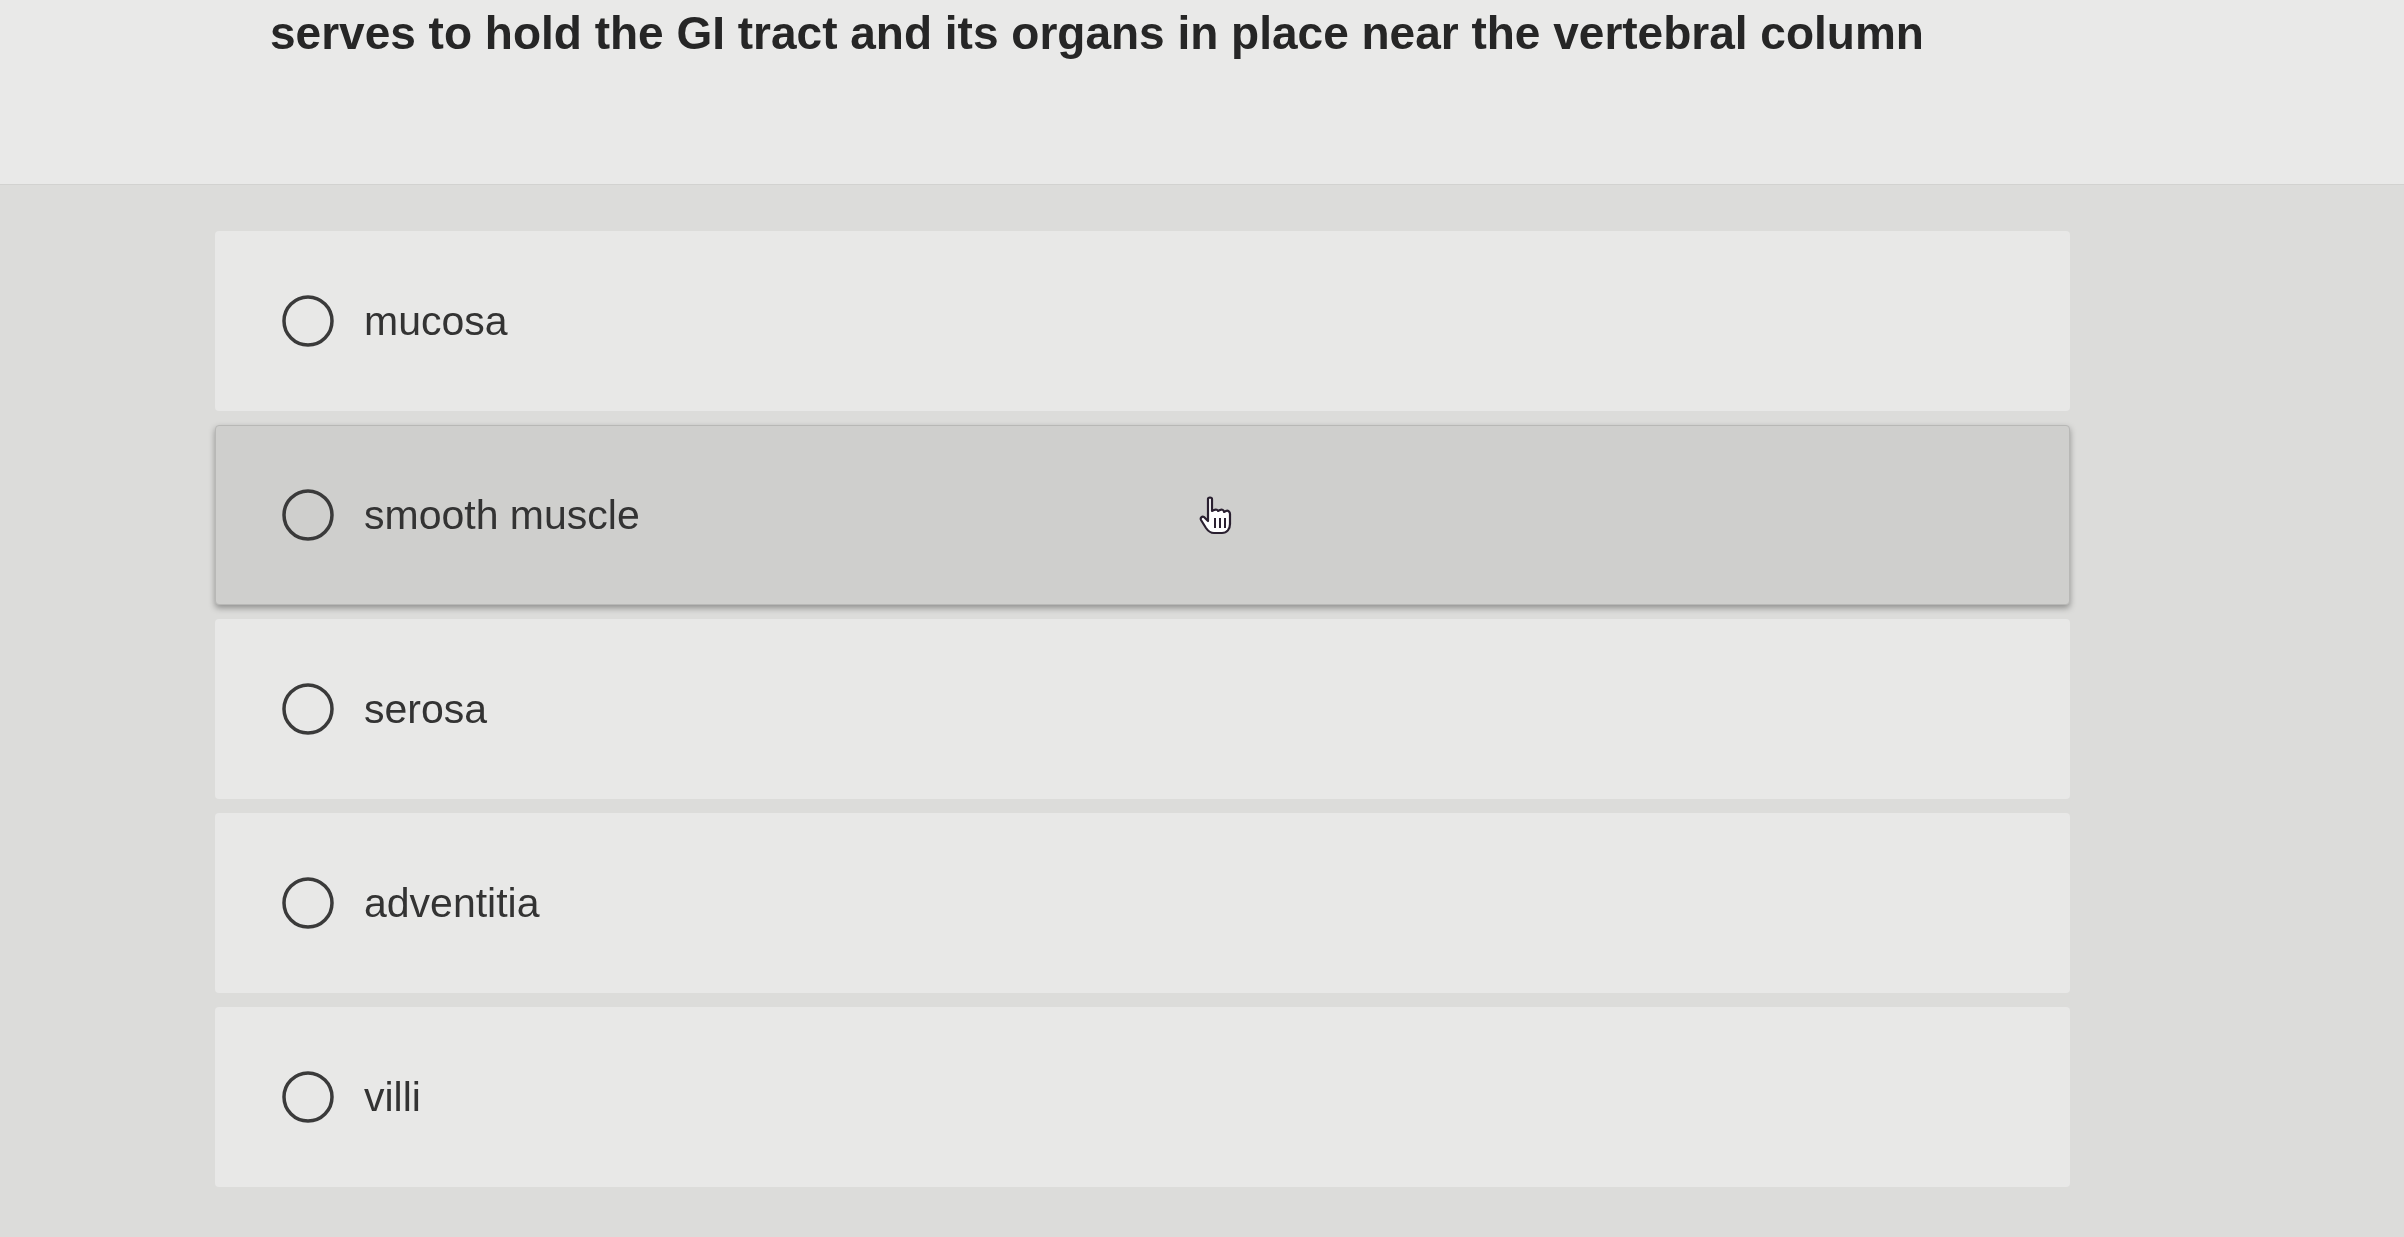  Describe the element at coordinates (1097, 33) in the screenshot. I see `question-text: serves to hold the GI tract and its organs in place near the vertebral column` at that location.